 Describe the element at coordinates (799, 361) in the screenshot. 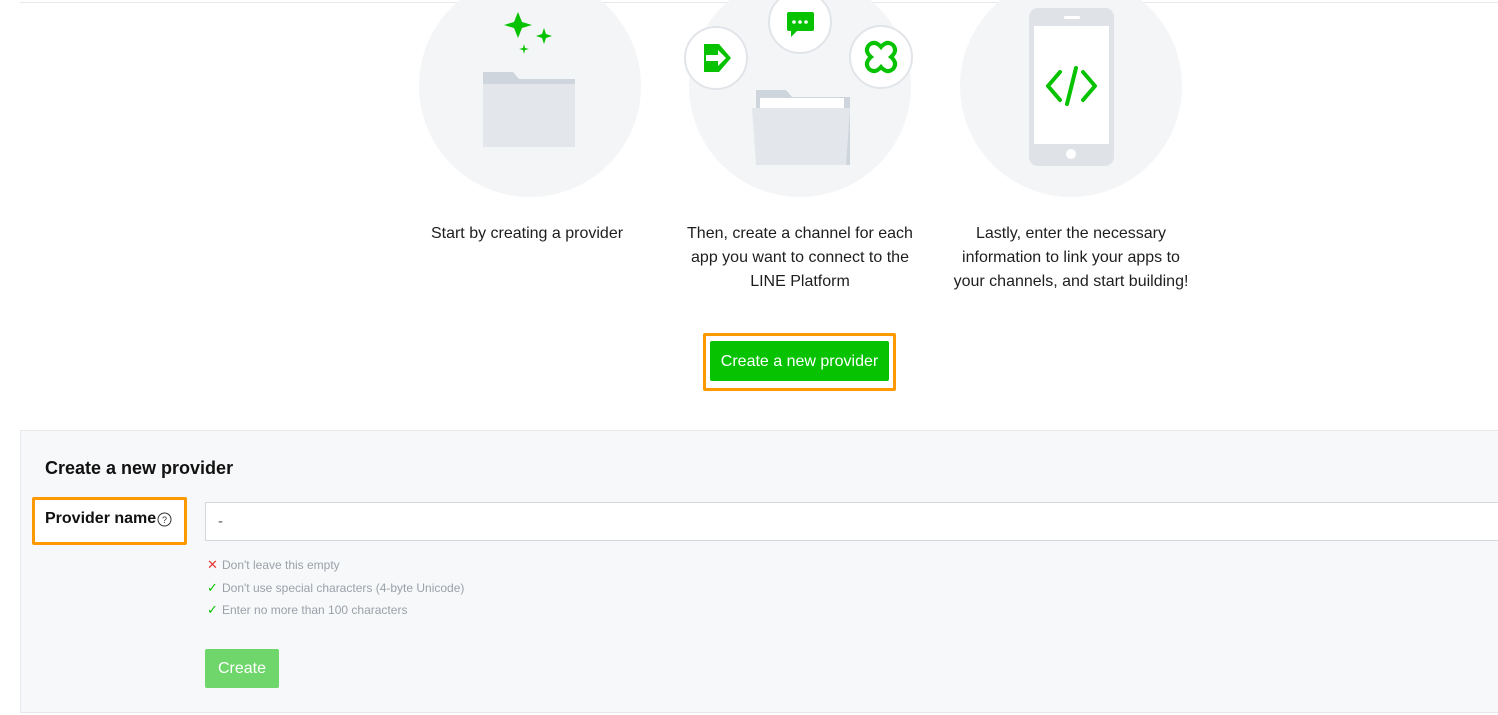

I see `create-new-provider-button: Create a new provider` at that location.